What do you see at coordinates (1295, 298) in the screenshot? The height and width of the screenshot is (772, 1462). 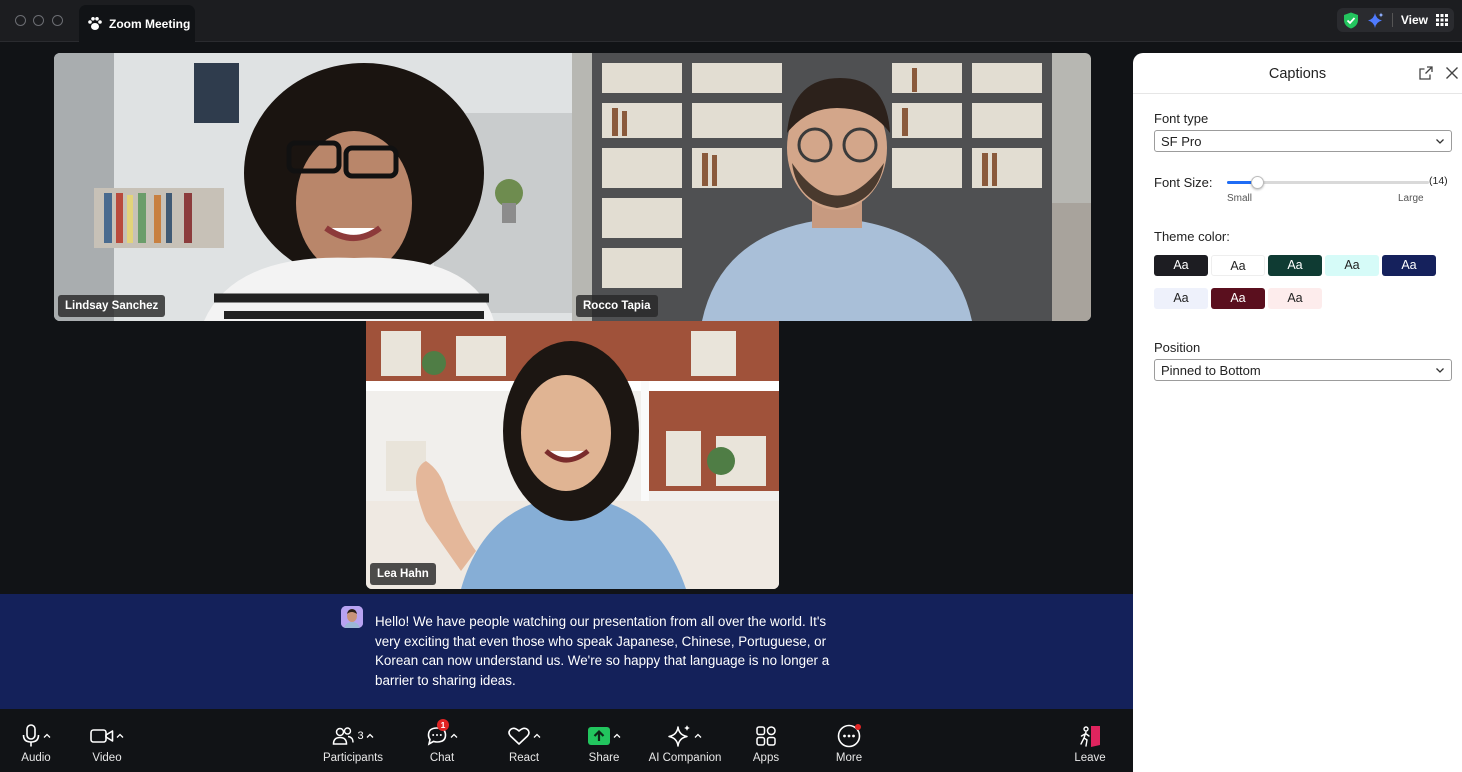 I see `theme-swatch-light-pink: Aa` at bounding box center [1295, 298].